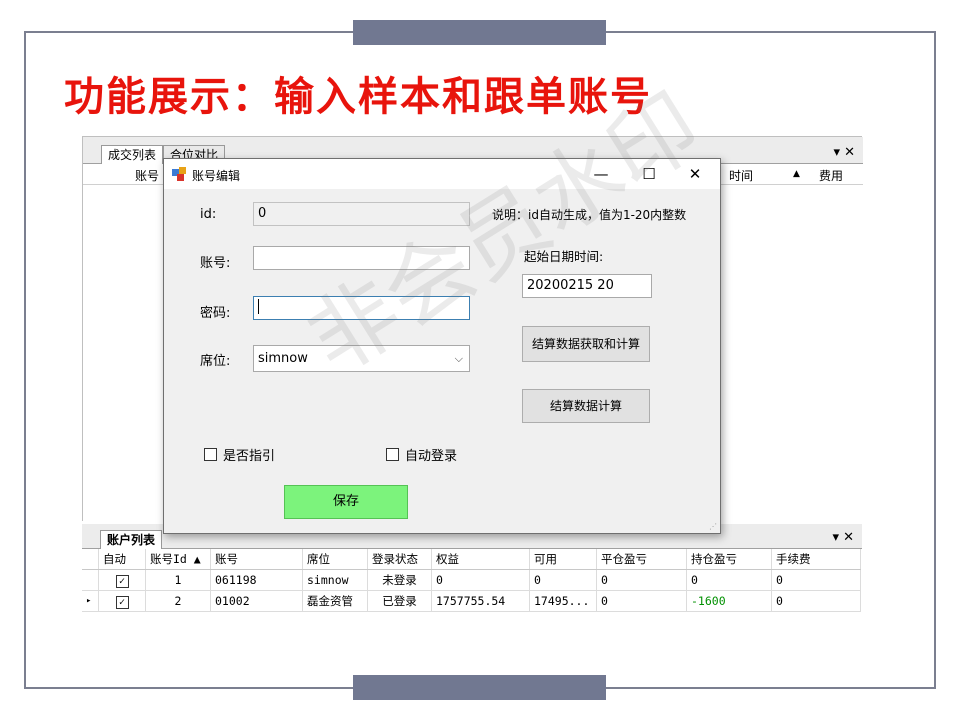 The width and height of the screenshot is (960, 720). What do you see at coordinates (399, 580) in the screenshot?
I see `cell-status: 未登录` at bounding box center [399, 580].